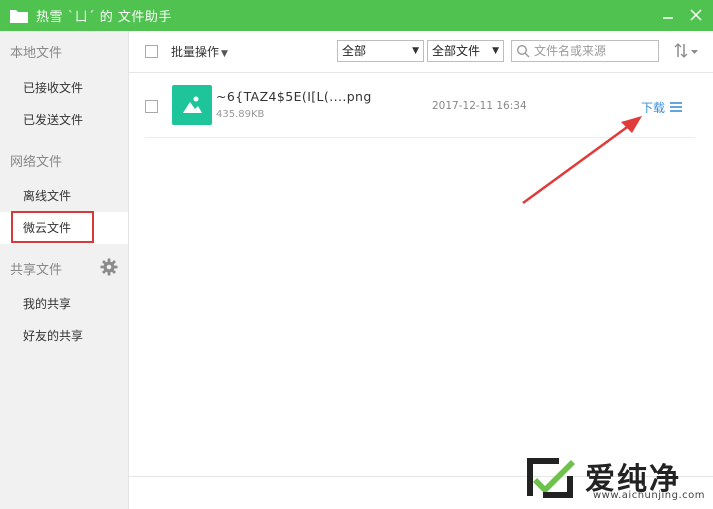 Image resolution: width=713 pixels, height=509 pixels. What do you see at coordinates (224, 54) in the screenshot?
I see `caret-down-icon: ▼` at bounding box center [224, 54].